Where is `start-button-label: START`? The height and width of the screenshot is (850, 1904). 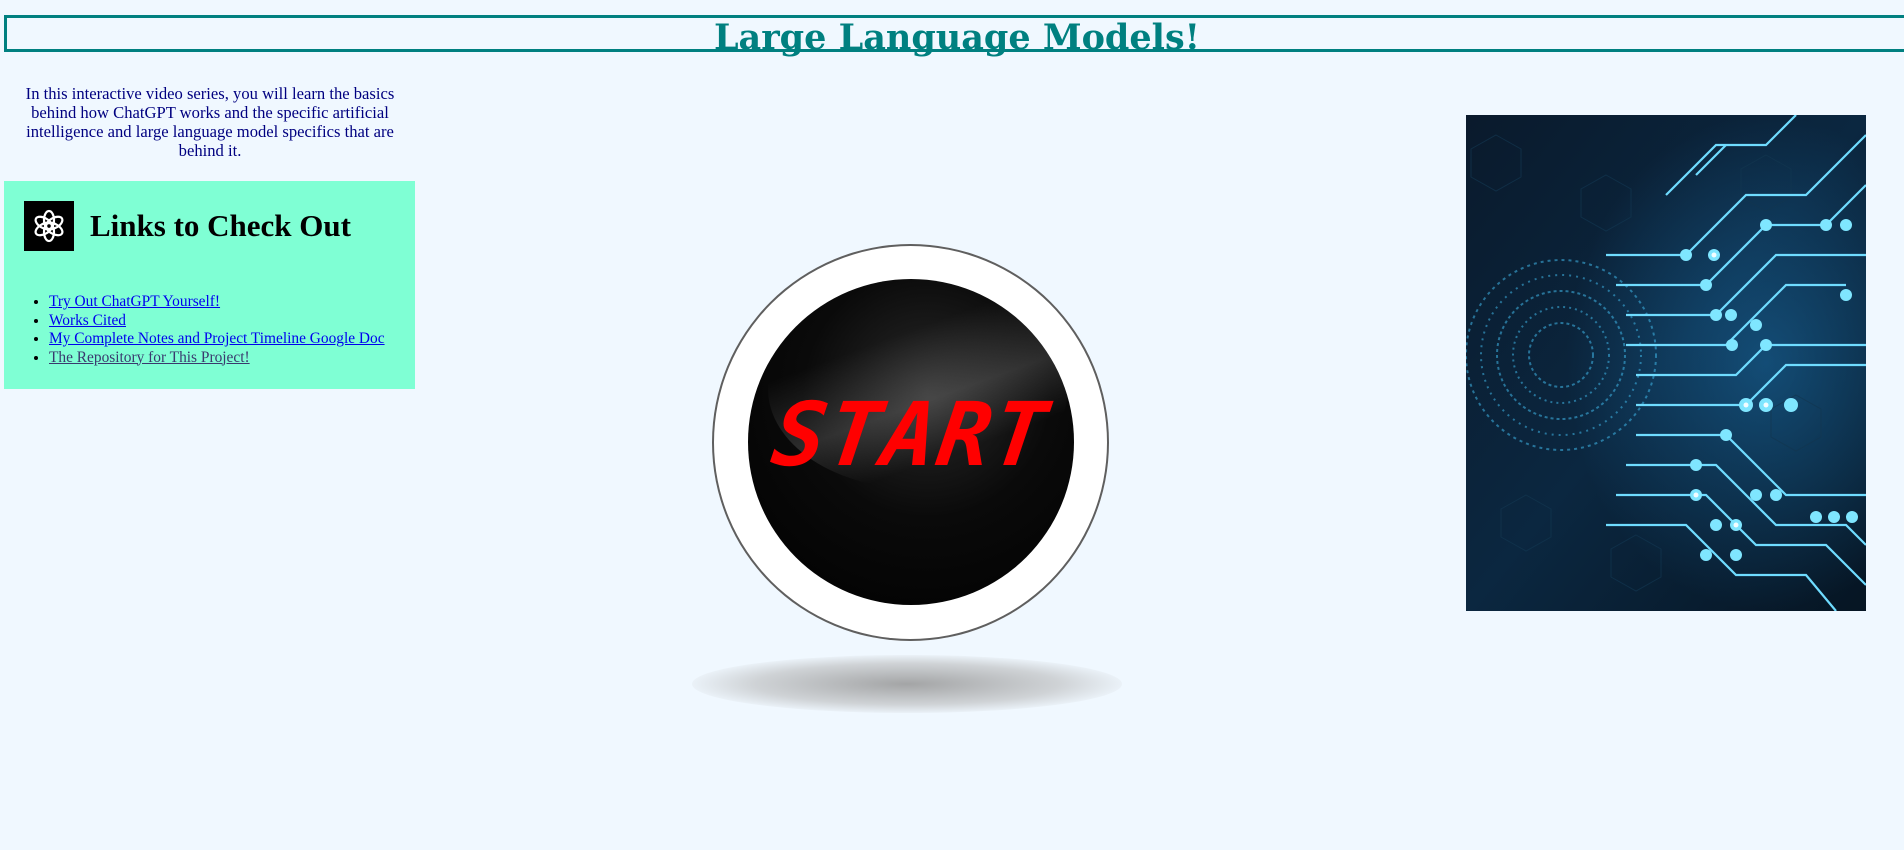
start-button-label: START is located at coordinates (911, 434).